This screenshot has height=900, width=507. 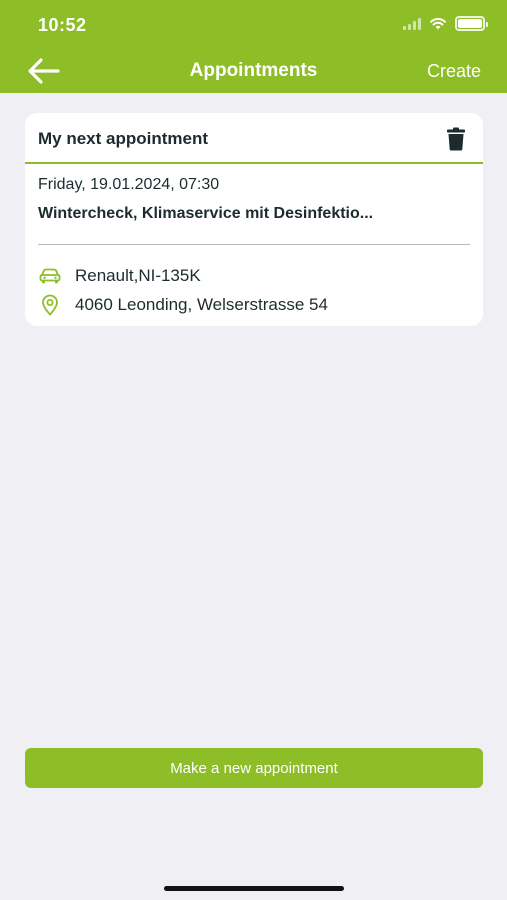 I want to click on delete-appointment-button, so click(x=456, y=139).